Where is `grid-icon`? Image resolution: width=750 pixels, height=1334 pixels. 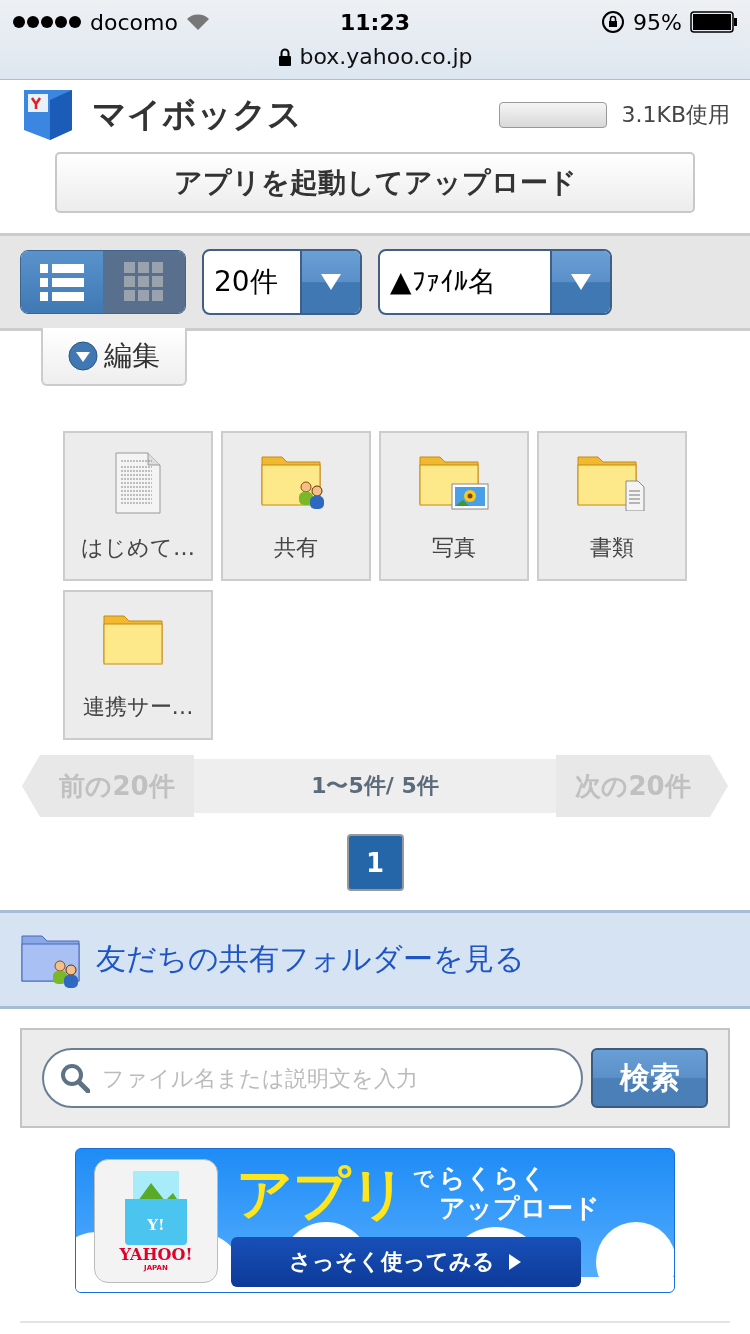
grid-icon is located at coordinates (144, 282).